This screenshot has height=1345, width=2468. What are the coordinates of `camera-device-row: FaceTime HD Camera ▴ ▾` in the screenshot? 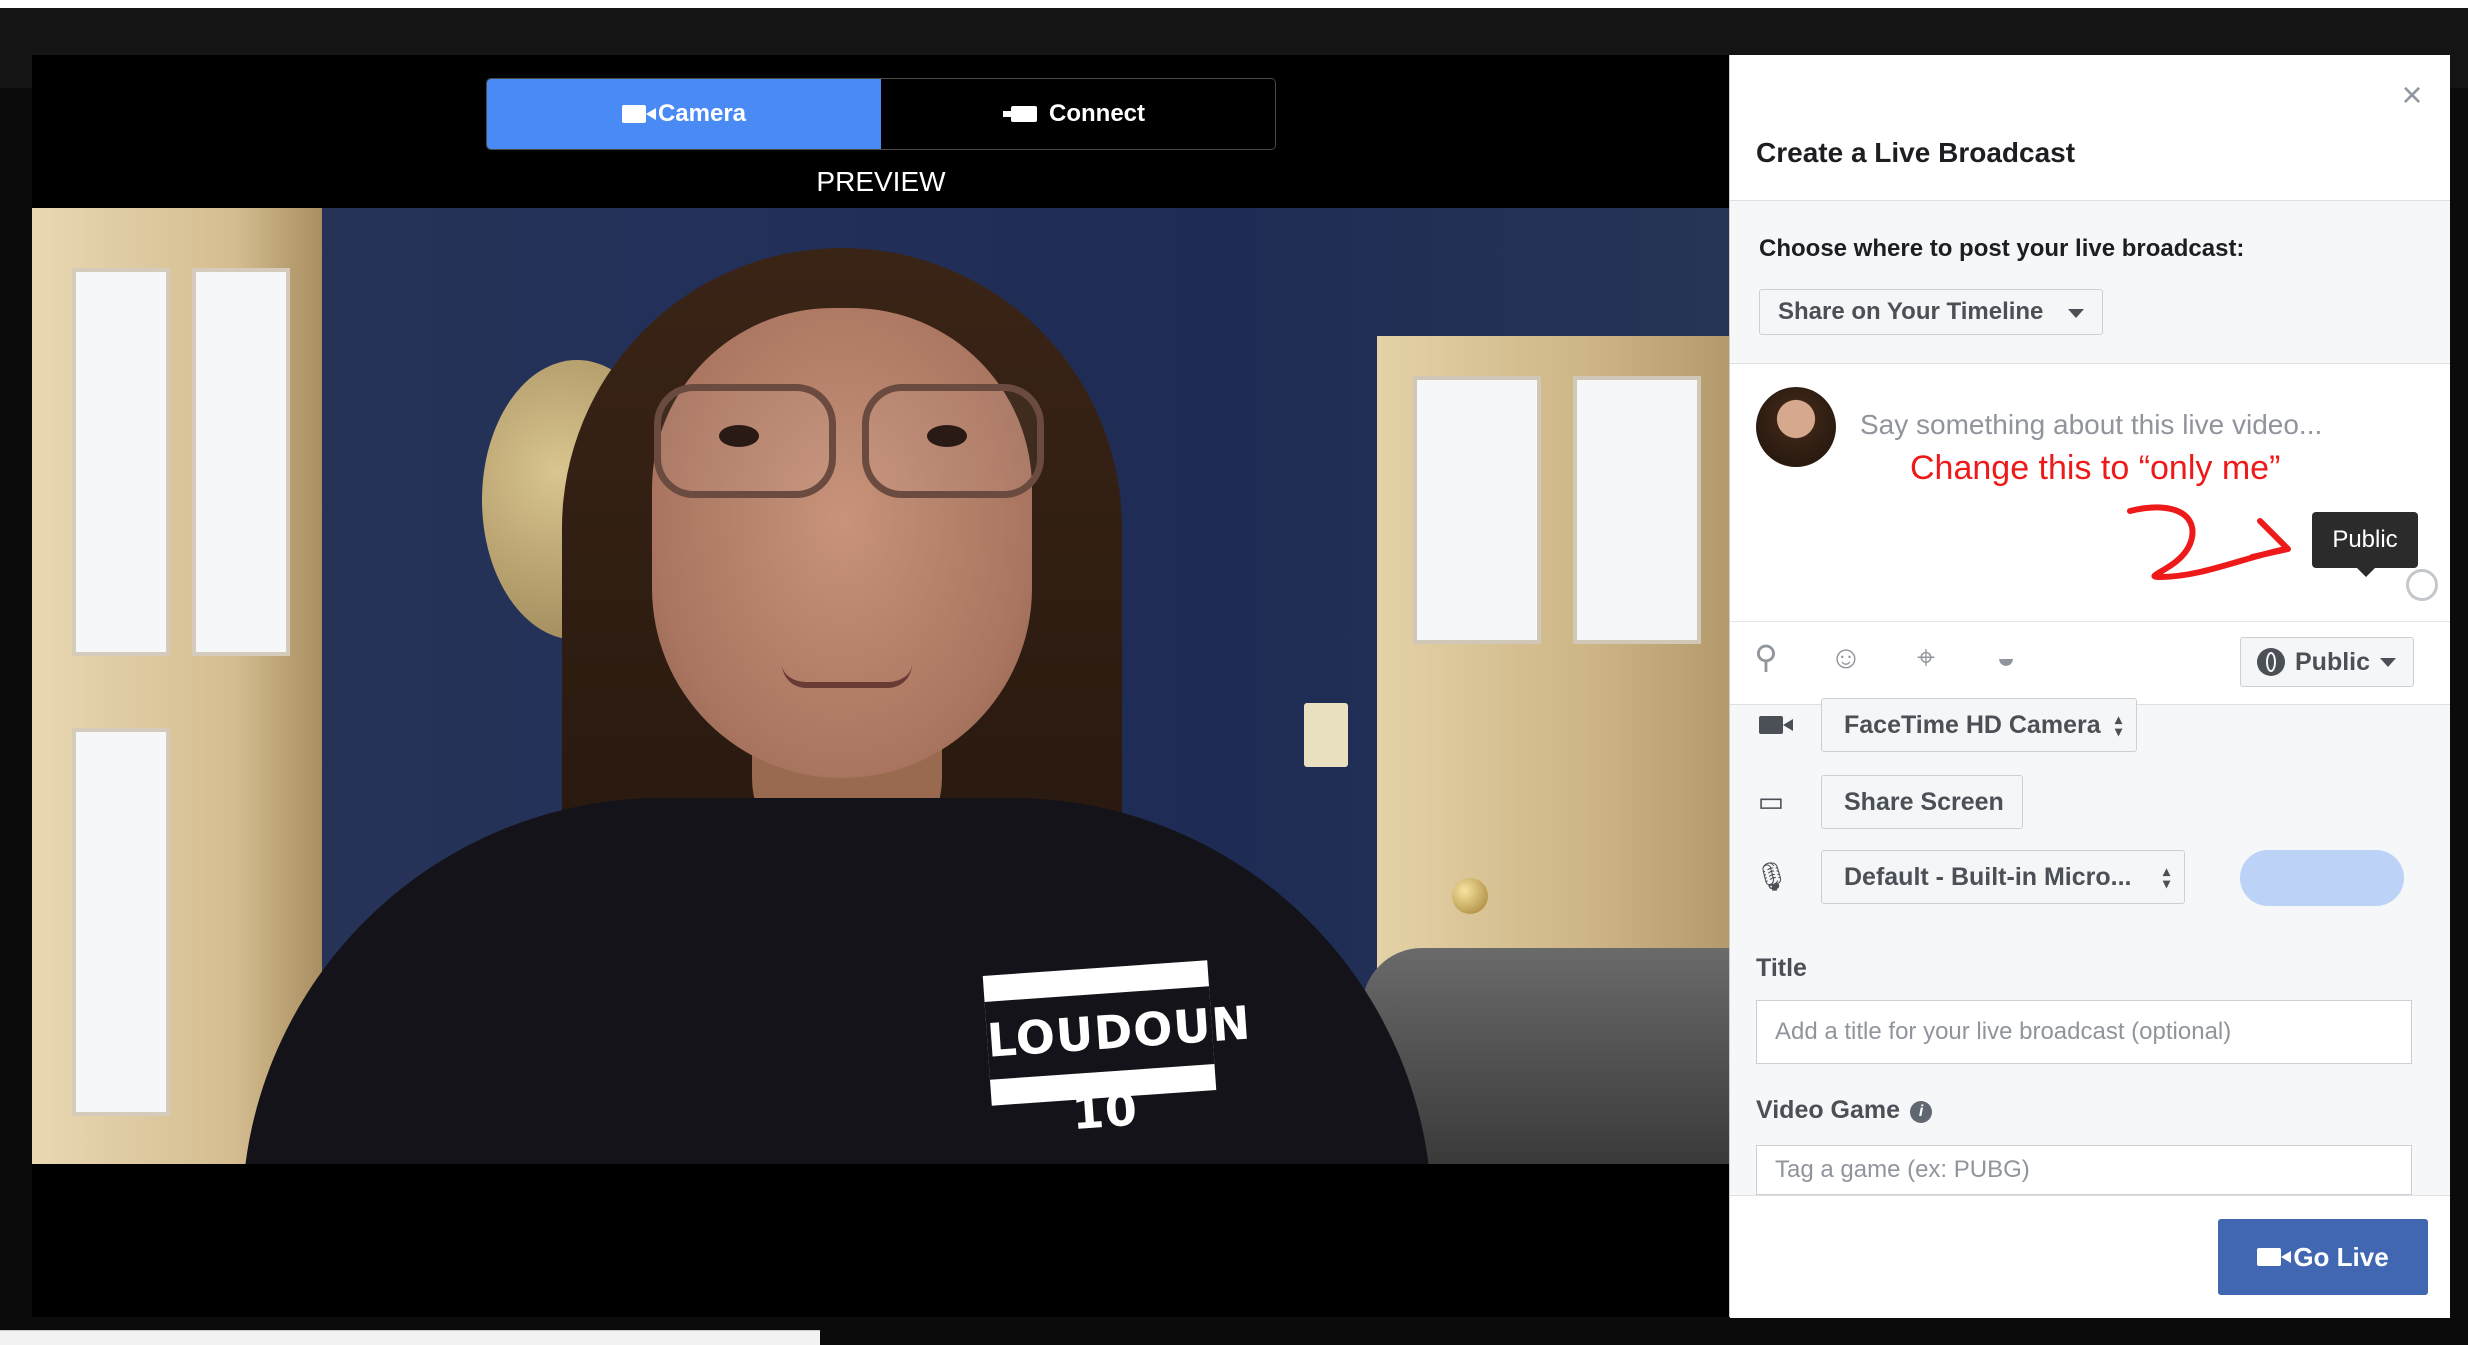 It's located at (2090, 726).